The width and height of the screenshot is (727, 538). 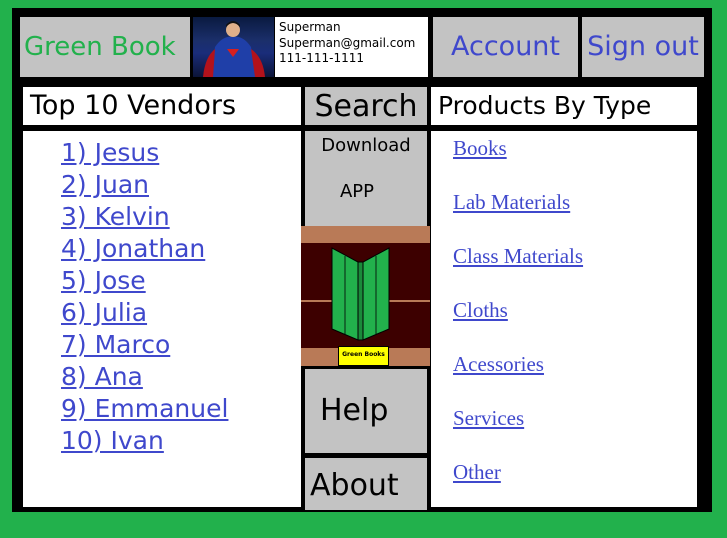 What do you see at coordinates (233, 47) in the screenshot?
I see `avatar` at bounding box center [233, 47].